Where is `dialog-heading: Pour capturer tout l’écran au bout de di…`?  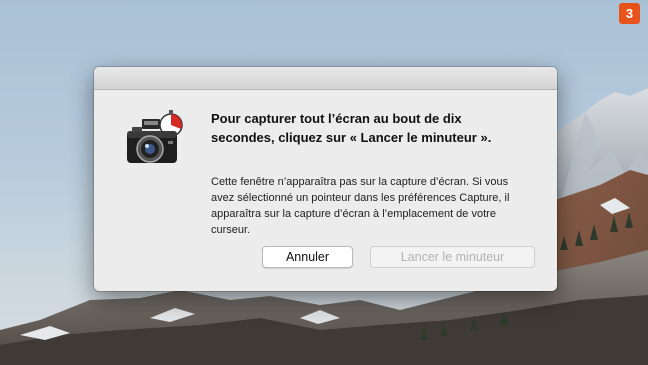 dialog-heading: Pour capturer tout l’écran au bout de di… is located at coordinates (351, 128).